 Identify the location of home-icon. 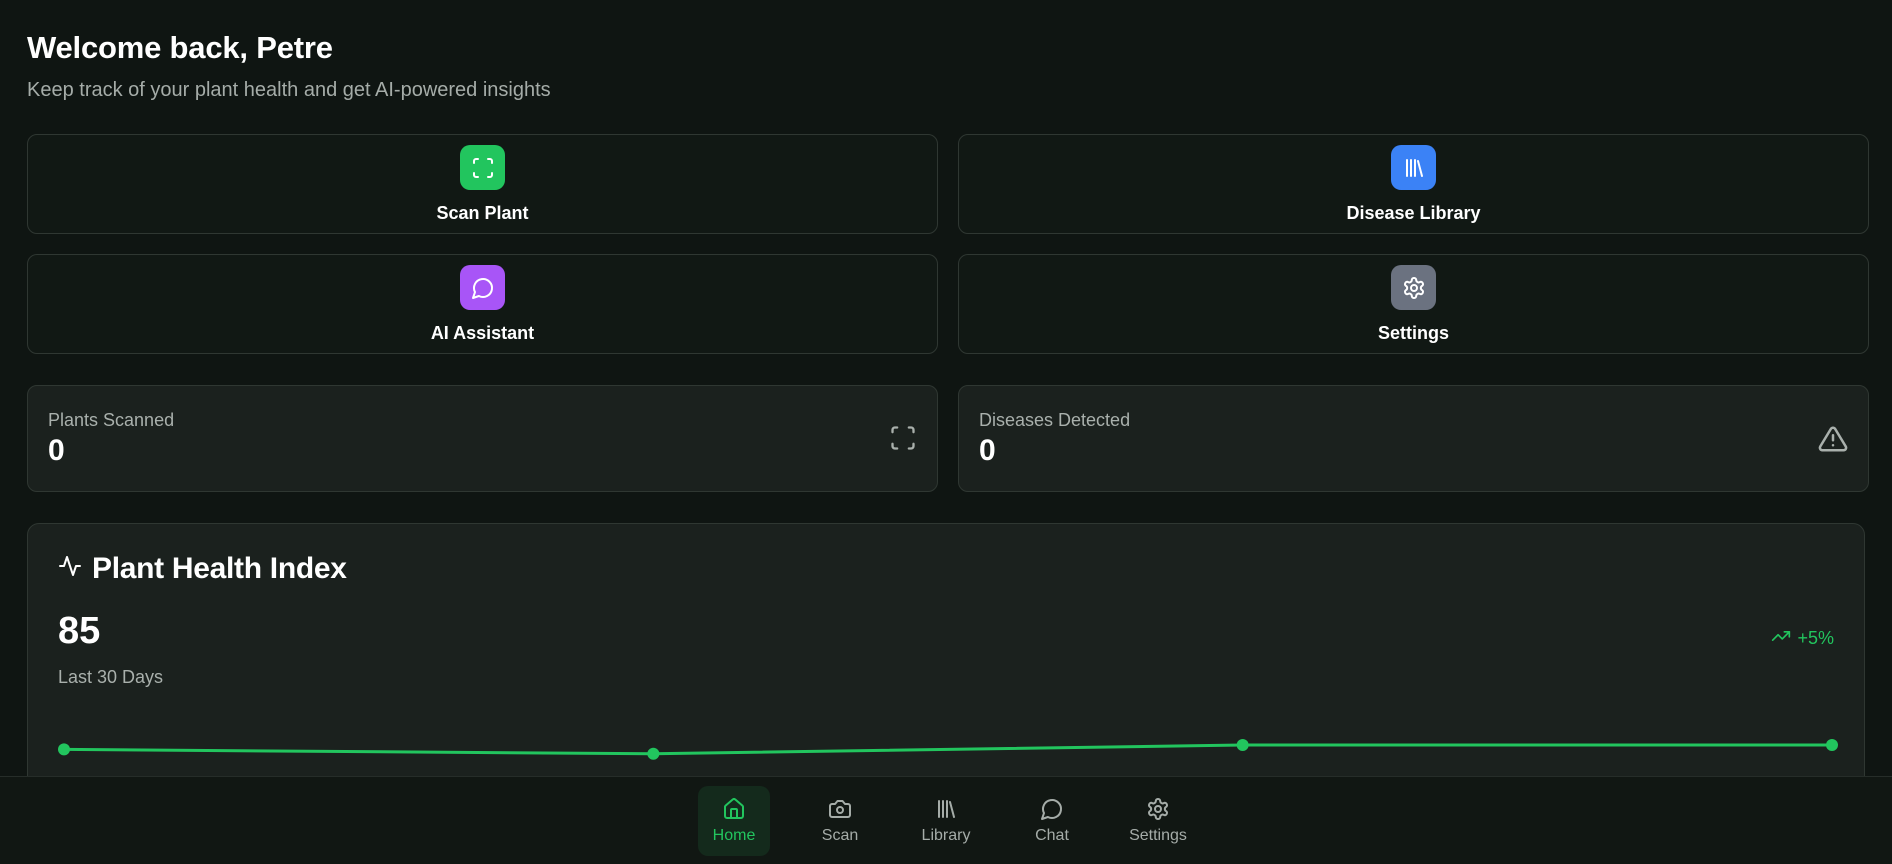
(734, 808).